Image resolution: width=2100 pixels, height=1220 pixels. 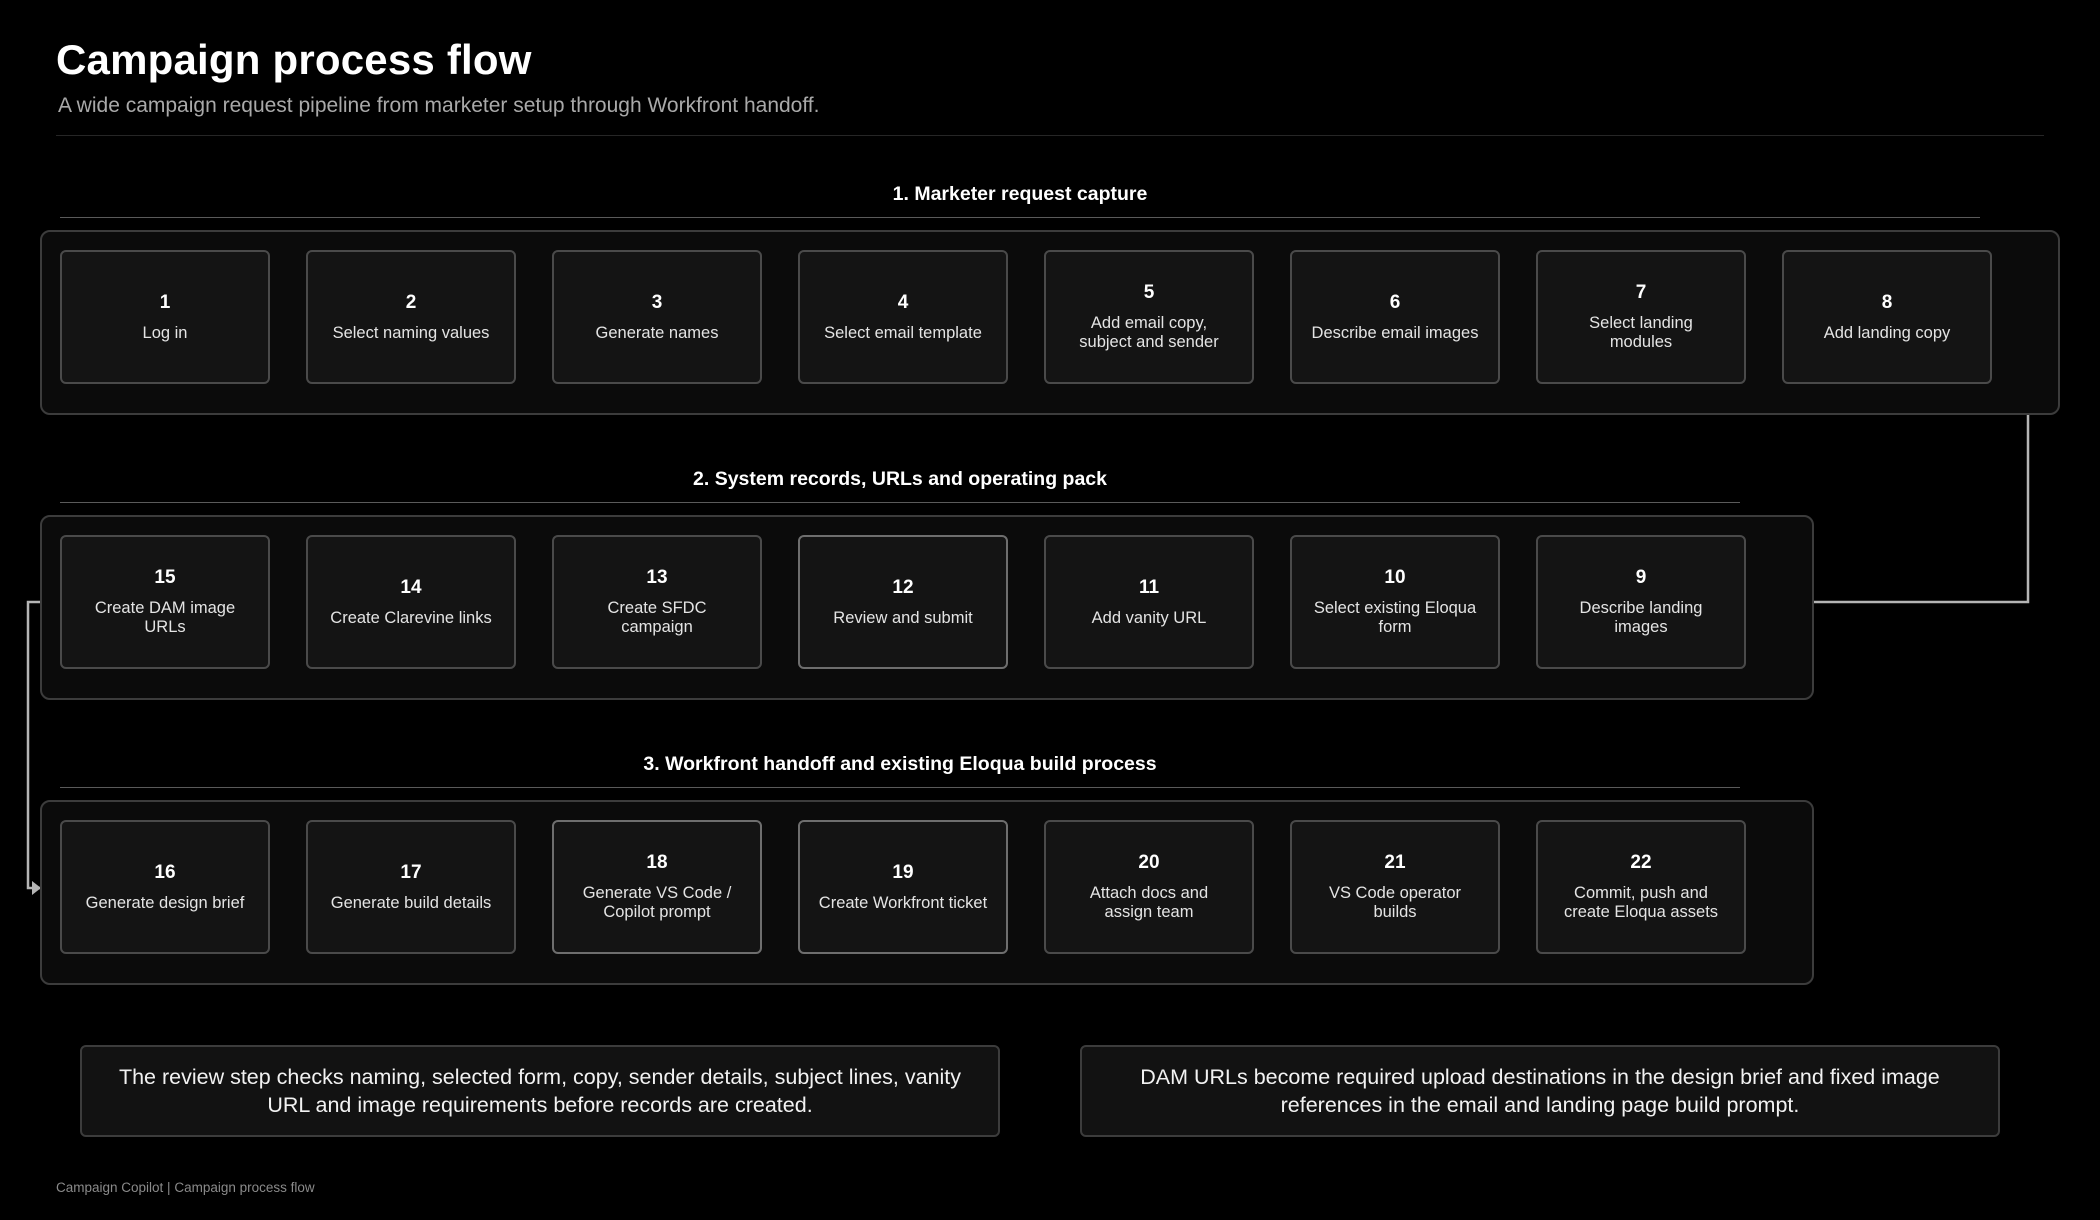 What do you see at coordinates (903, 902) in the screenshot?
I see `step-label: Create Workfront ticket` at bounding box center [903, 902].